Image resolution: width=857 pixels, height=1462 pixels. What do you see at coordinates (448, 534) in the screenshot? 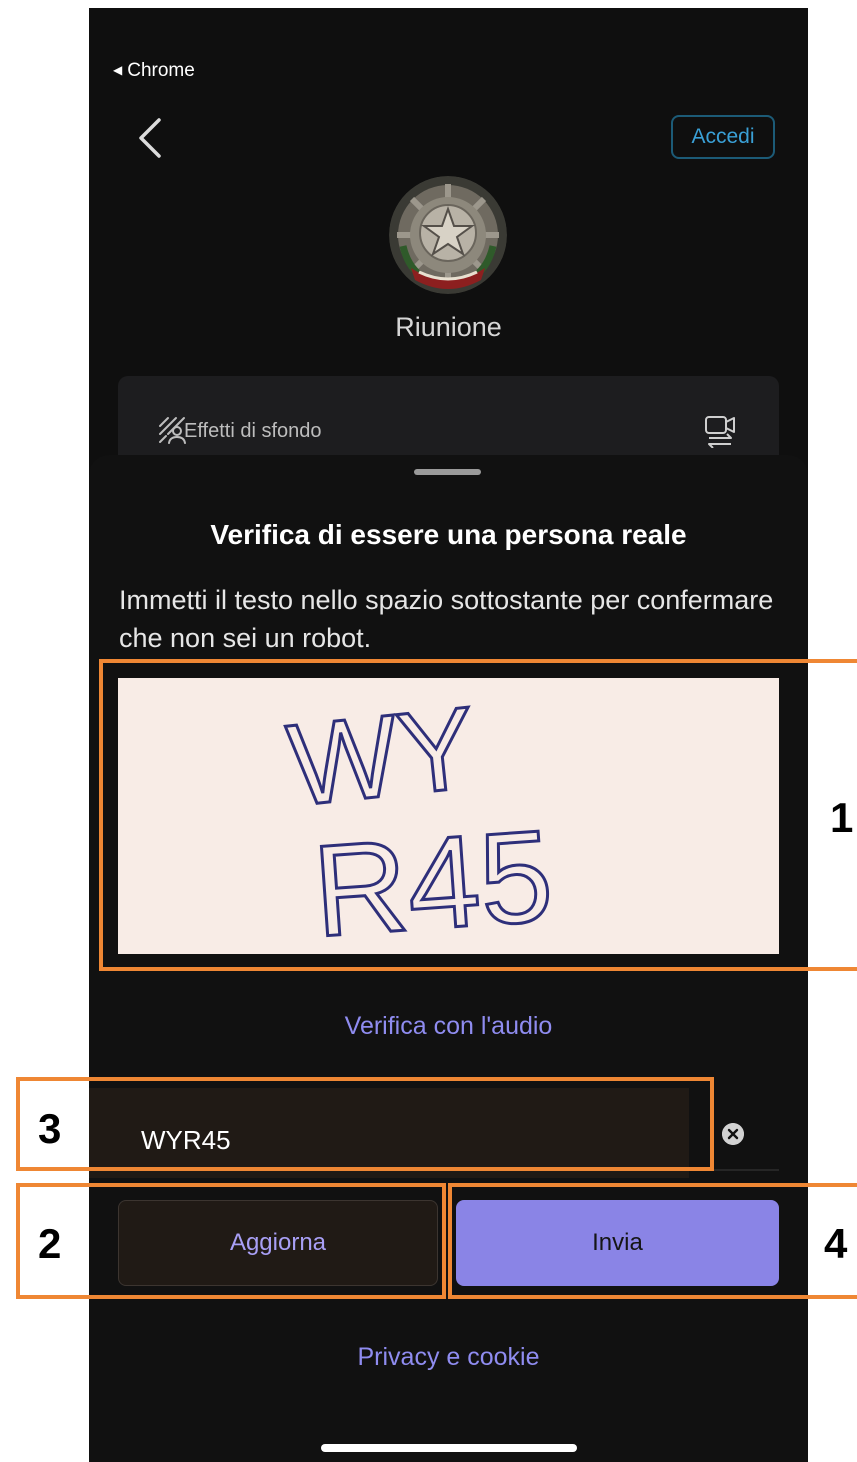
I see `sheet-title: Verifica di essere una persona reale` at bounding box center [448, 534].